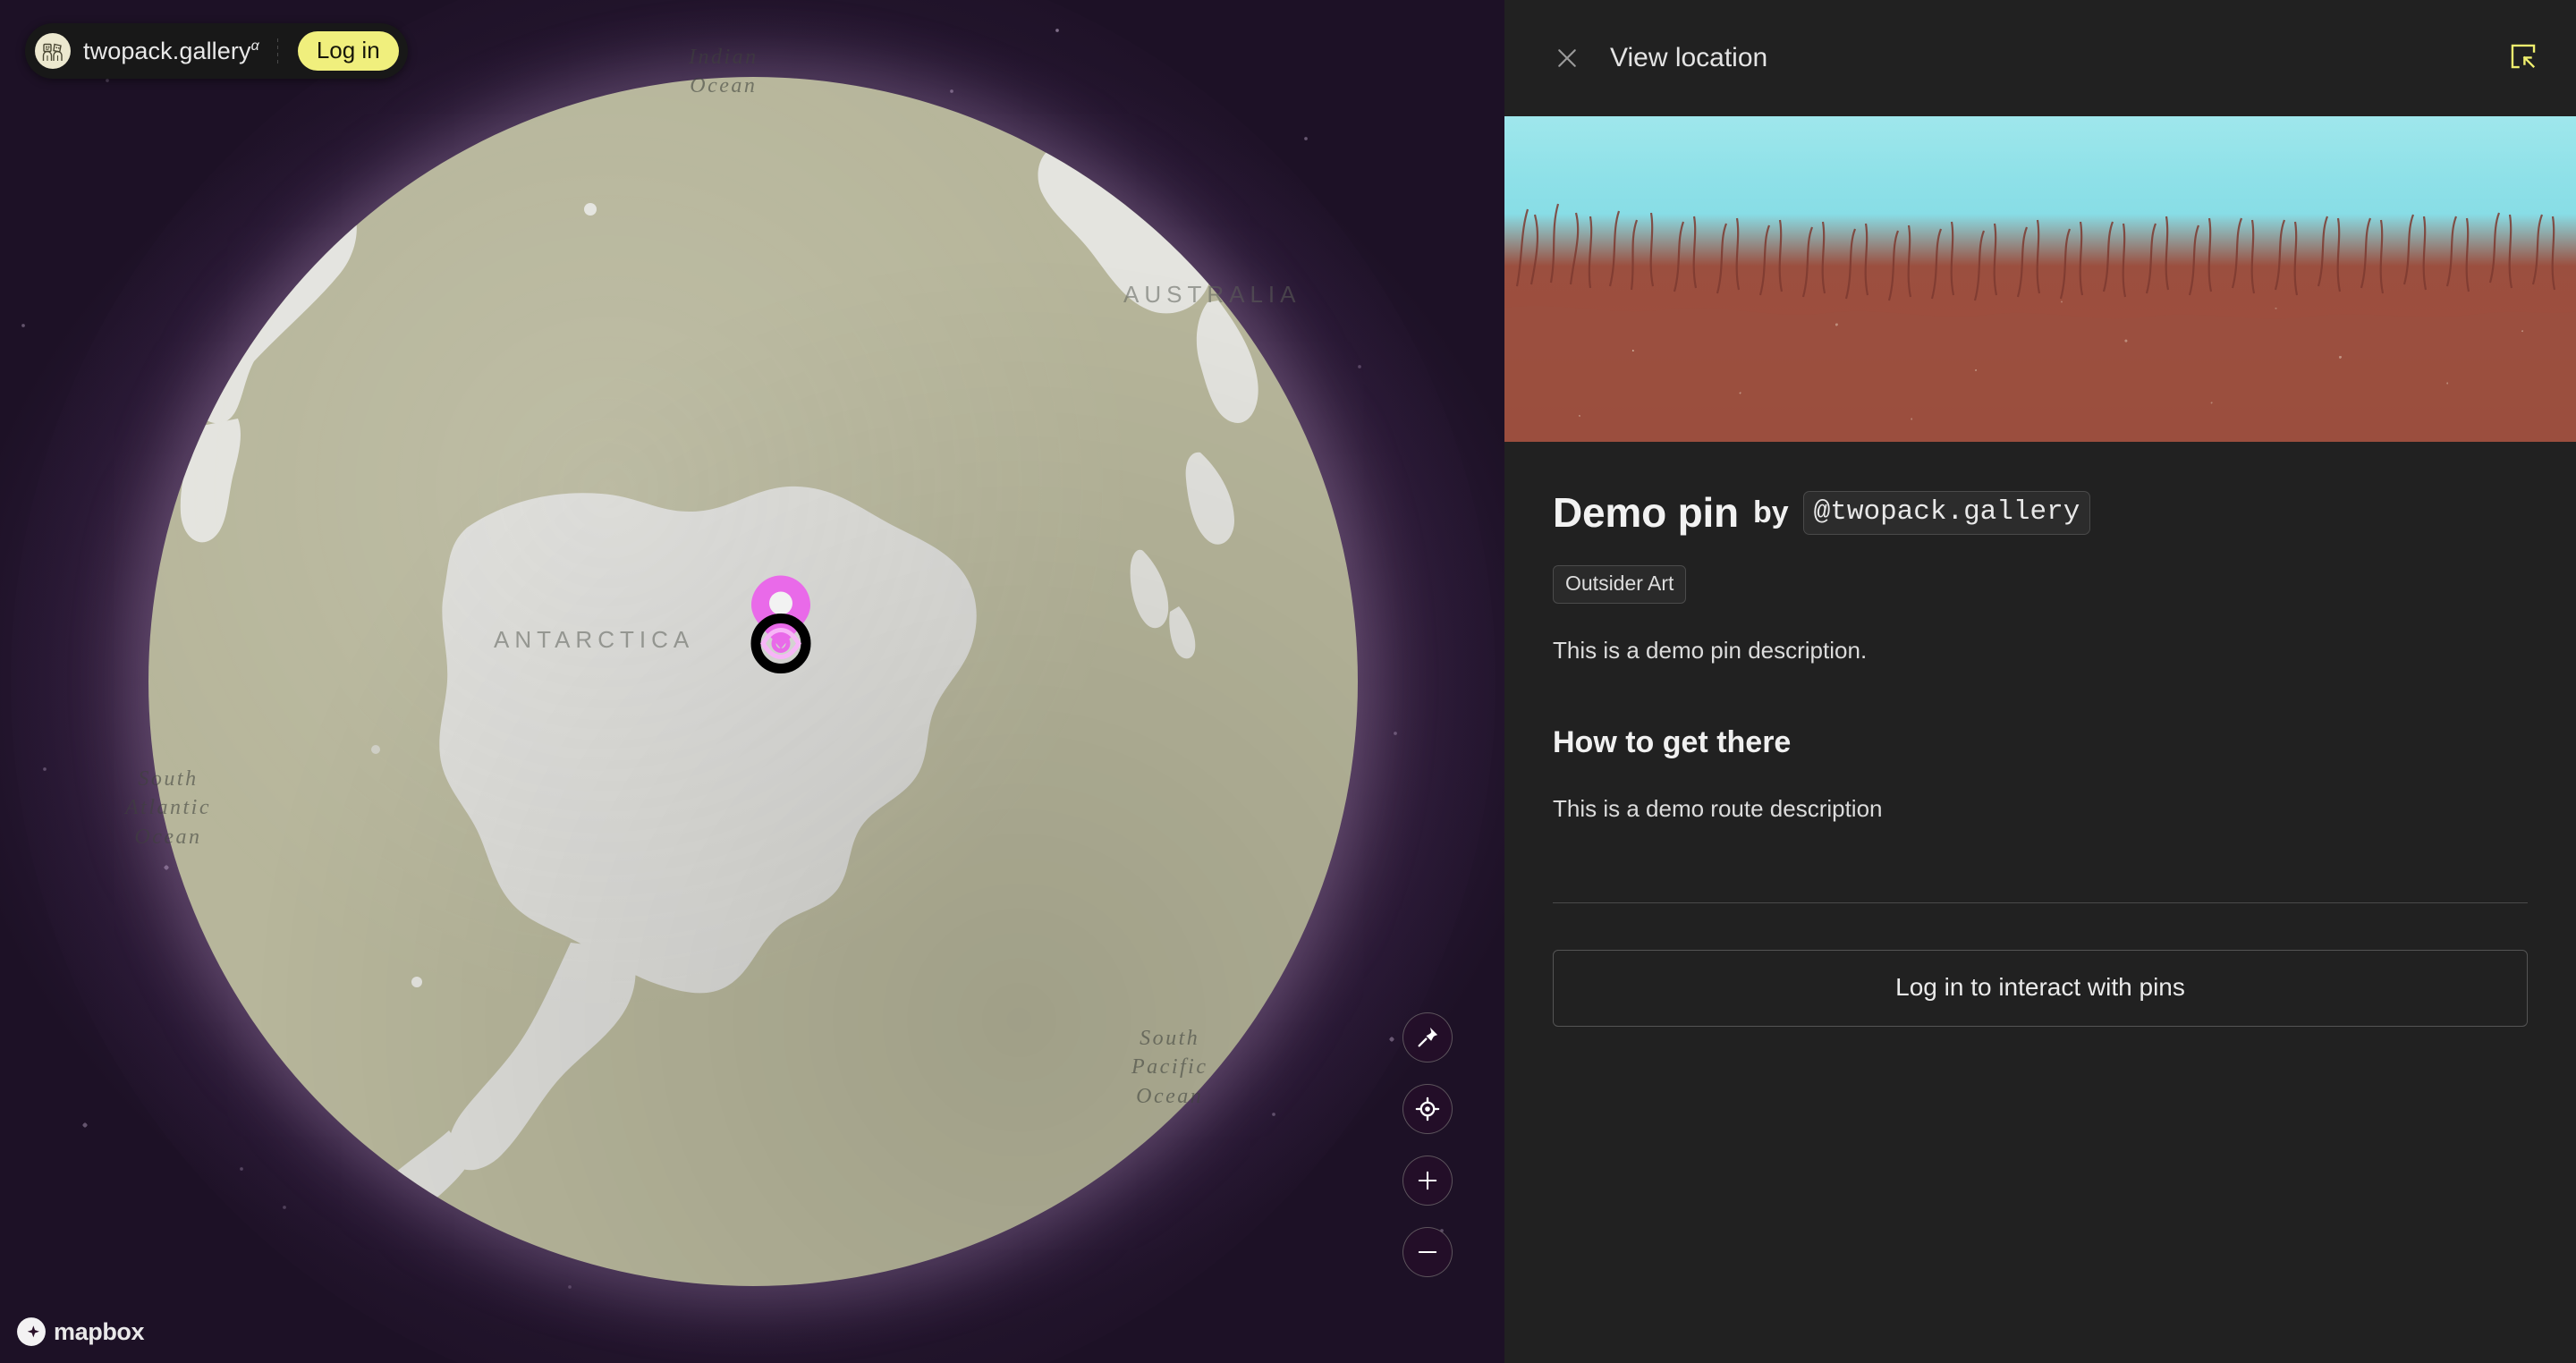 The height and width of the screenshot is (1363, 2576). What do you see at coordinates (1620, 584) in the screenshot?
I see `tag-chip: Outsider Art` at bounding box center [1620, 584].